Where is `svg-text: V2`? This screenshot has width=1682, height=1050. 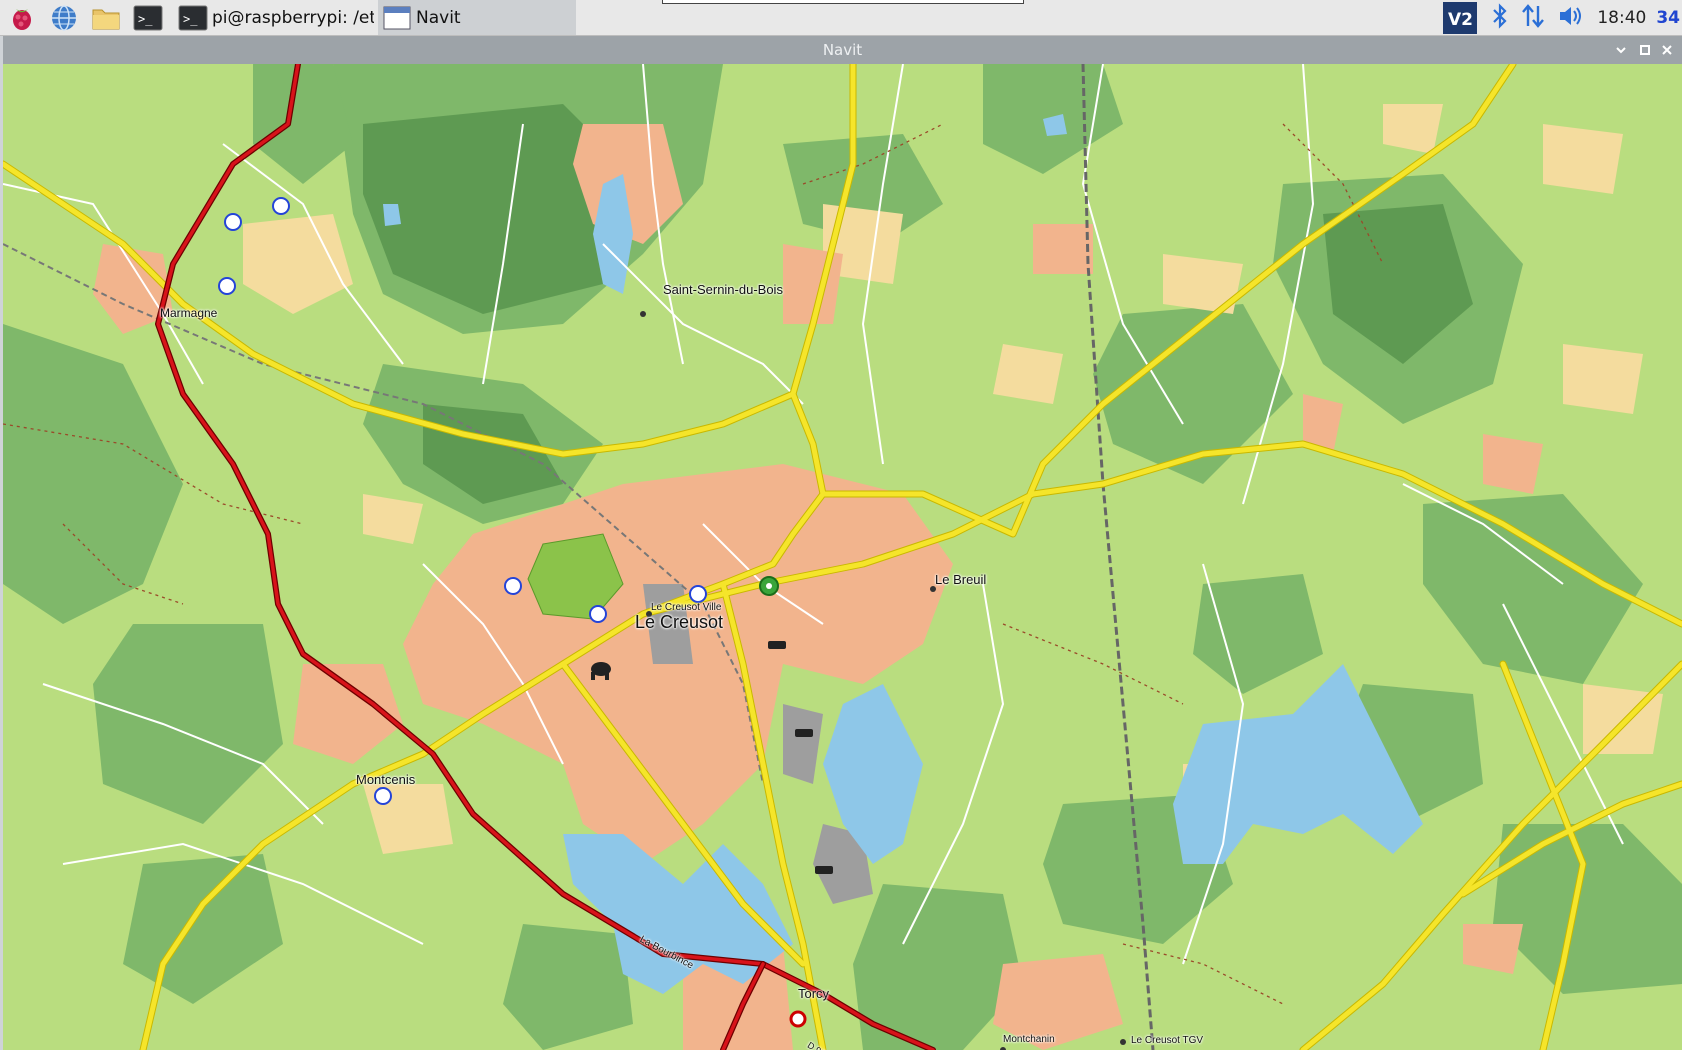
svg-text: V2 is located at coordinates (1460, 20).